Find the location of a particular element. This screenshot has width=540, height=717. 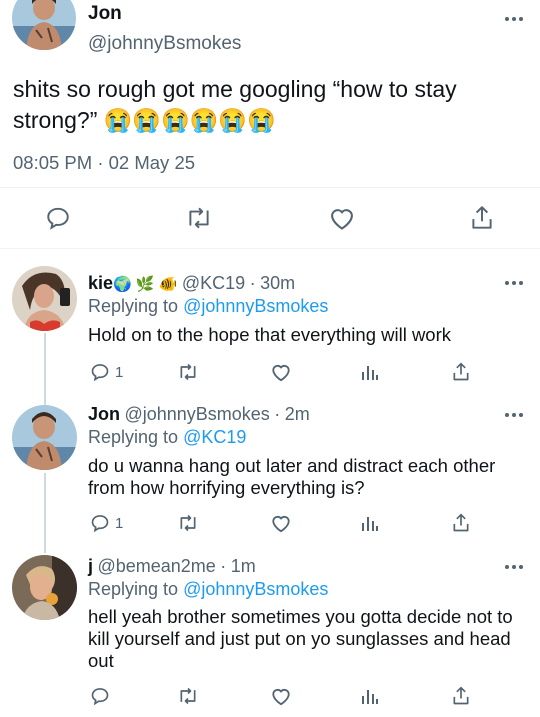

reply-author-handle: @johnnyBsmokes is located at coordinates (196, 414).